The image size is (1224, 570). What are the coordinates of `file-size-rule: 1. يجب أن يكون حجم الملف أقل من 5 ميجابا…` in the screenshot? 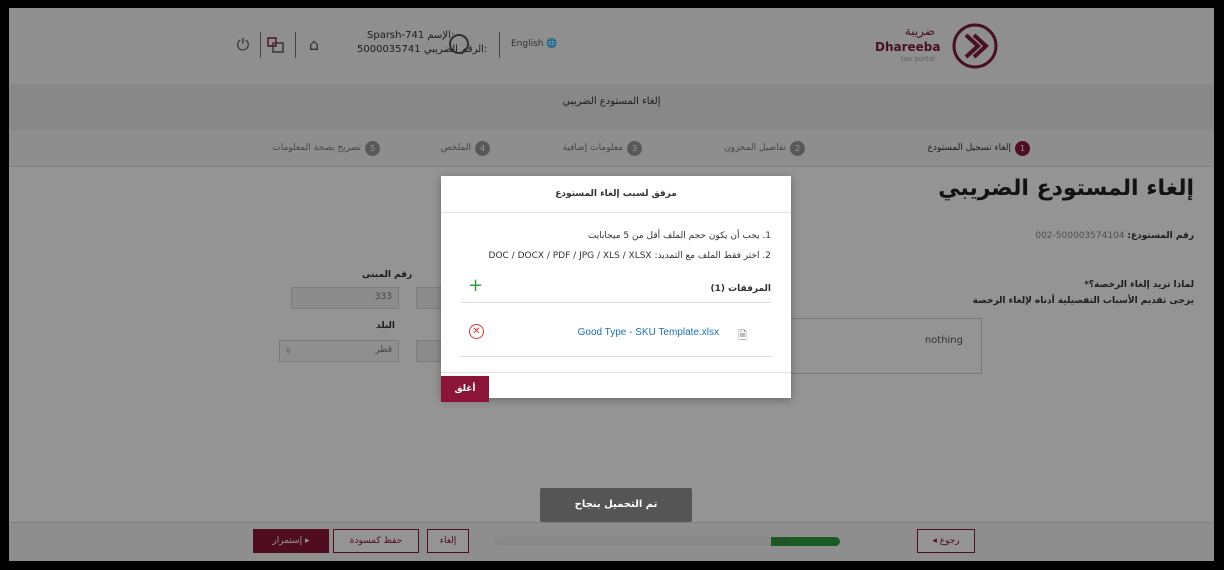 It's located at (679, 236).